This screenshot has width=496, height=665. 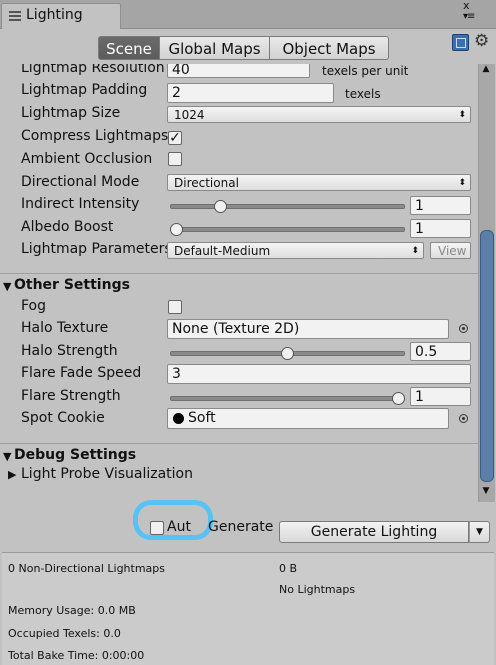 I want to click on auto-generate-checkbox, so click(x=157, y=528).